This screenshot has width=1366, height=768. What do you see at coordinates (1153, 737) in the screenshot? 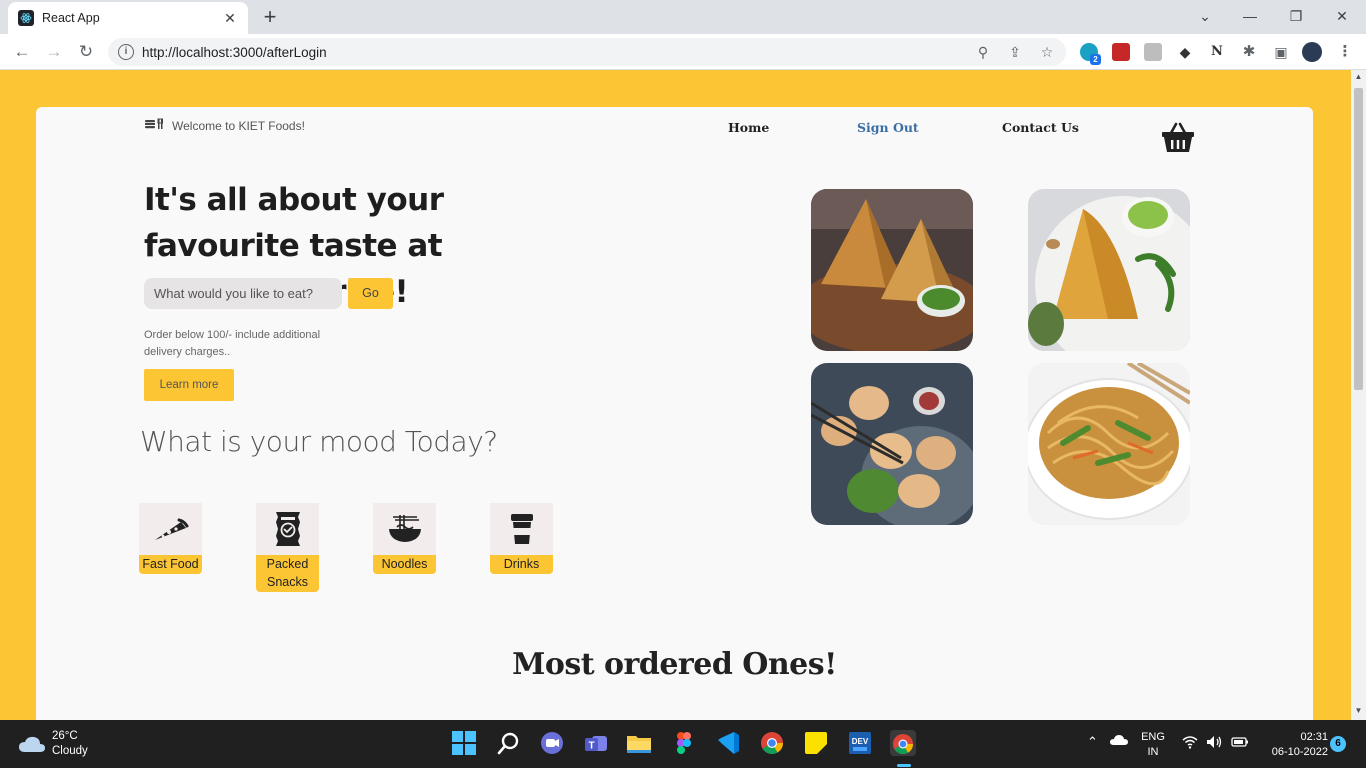
I see `language-code: ENG` at bounding box center [1153, 737].